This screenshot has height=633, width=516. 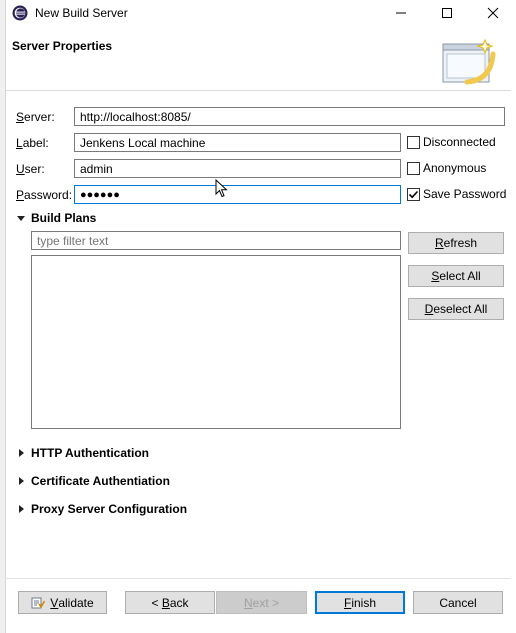 What do you see at coordinates (44, 195) in the screenshot?
I see `password-label: Password:` at bounding box center [44, 195].